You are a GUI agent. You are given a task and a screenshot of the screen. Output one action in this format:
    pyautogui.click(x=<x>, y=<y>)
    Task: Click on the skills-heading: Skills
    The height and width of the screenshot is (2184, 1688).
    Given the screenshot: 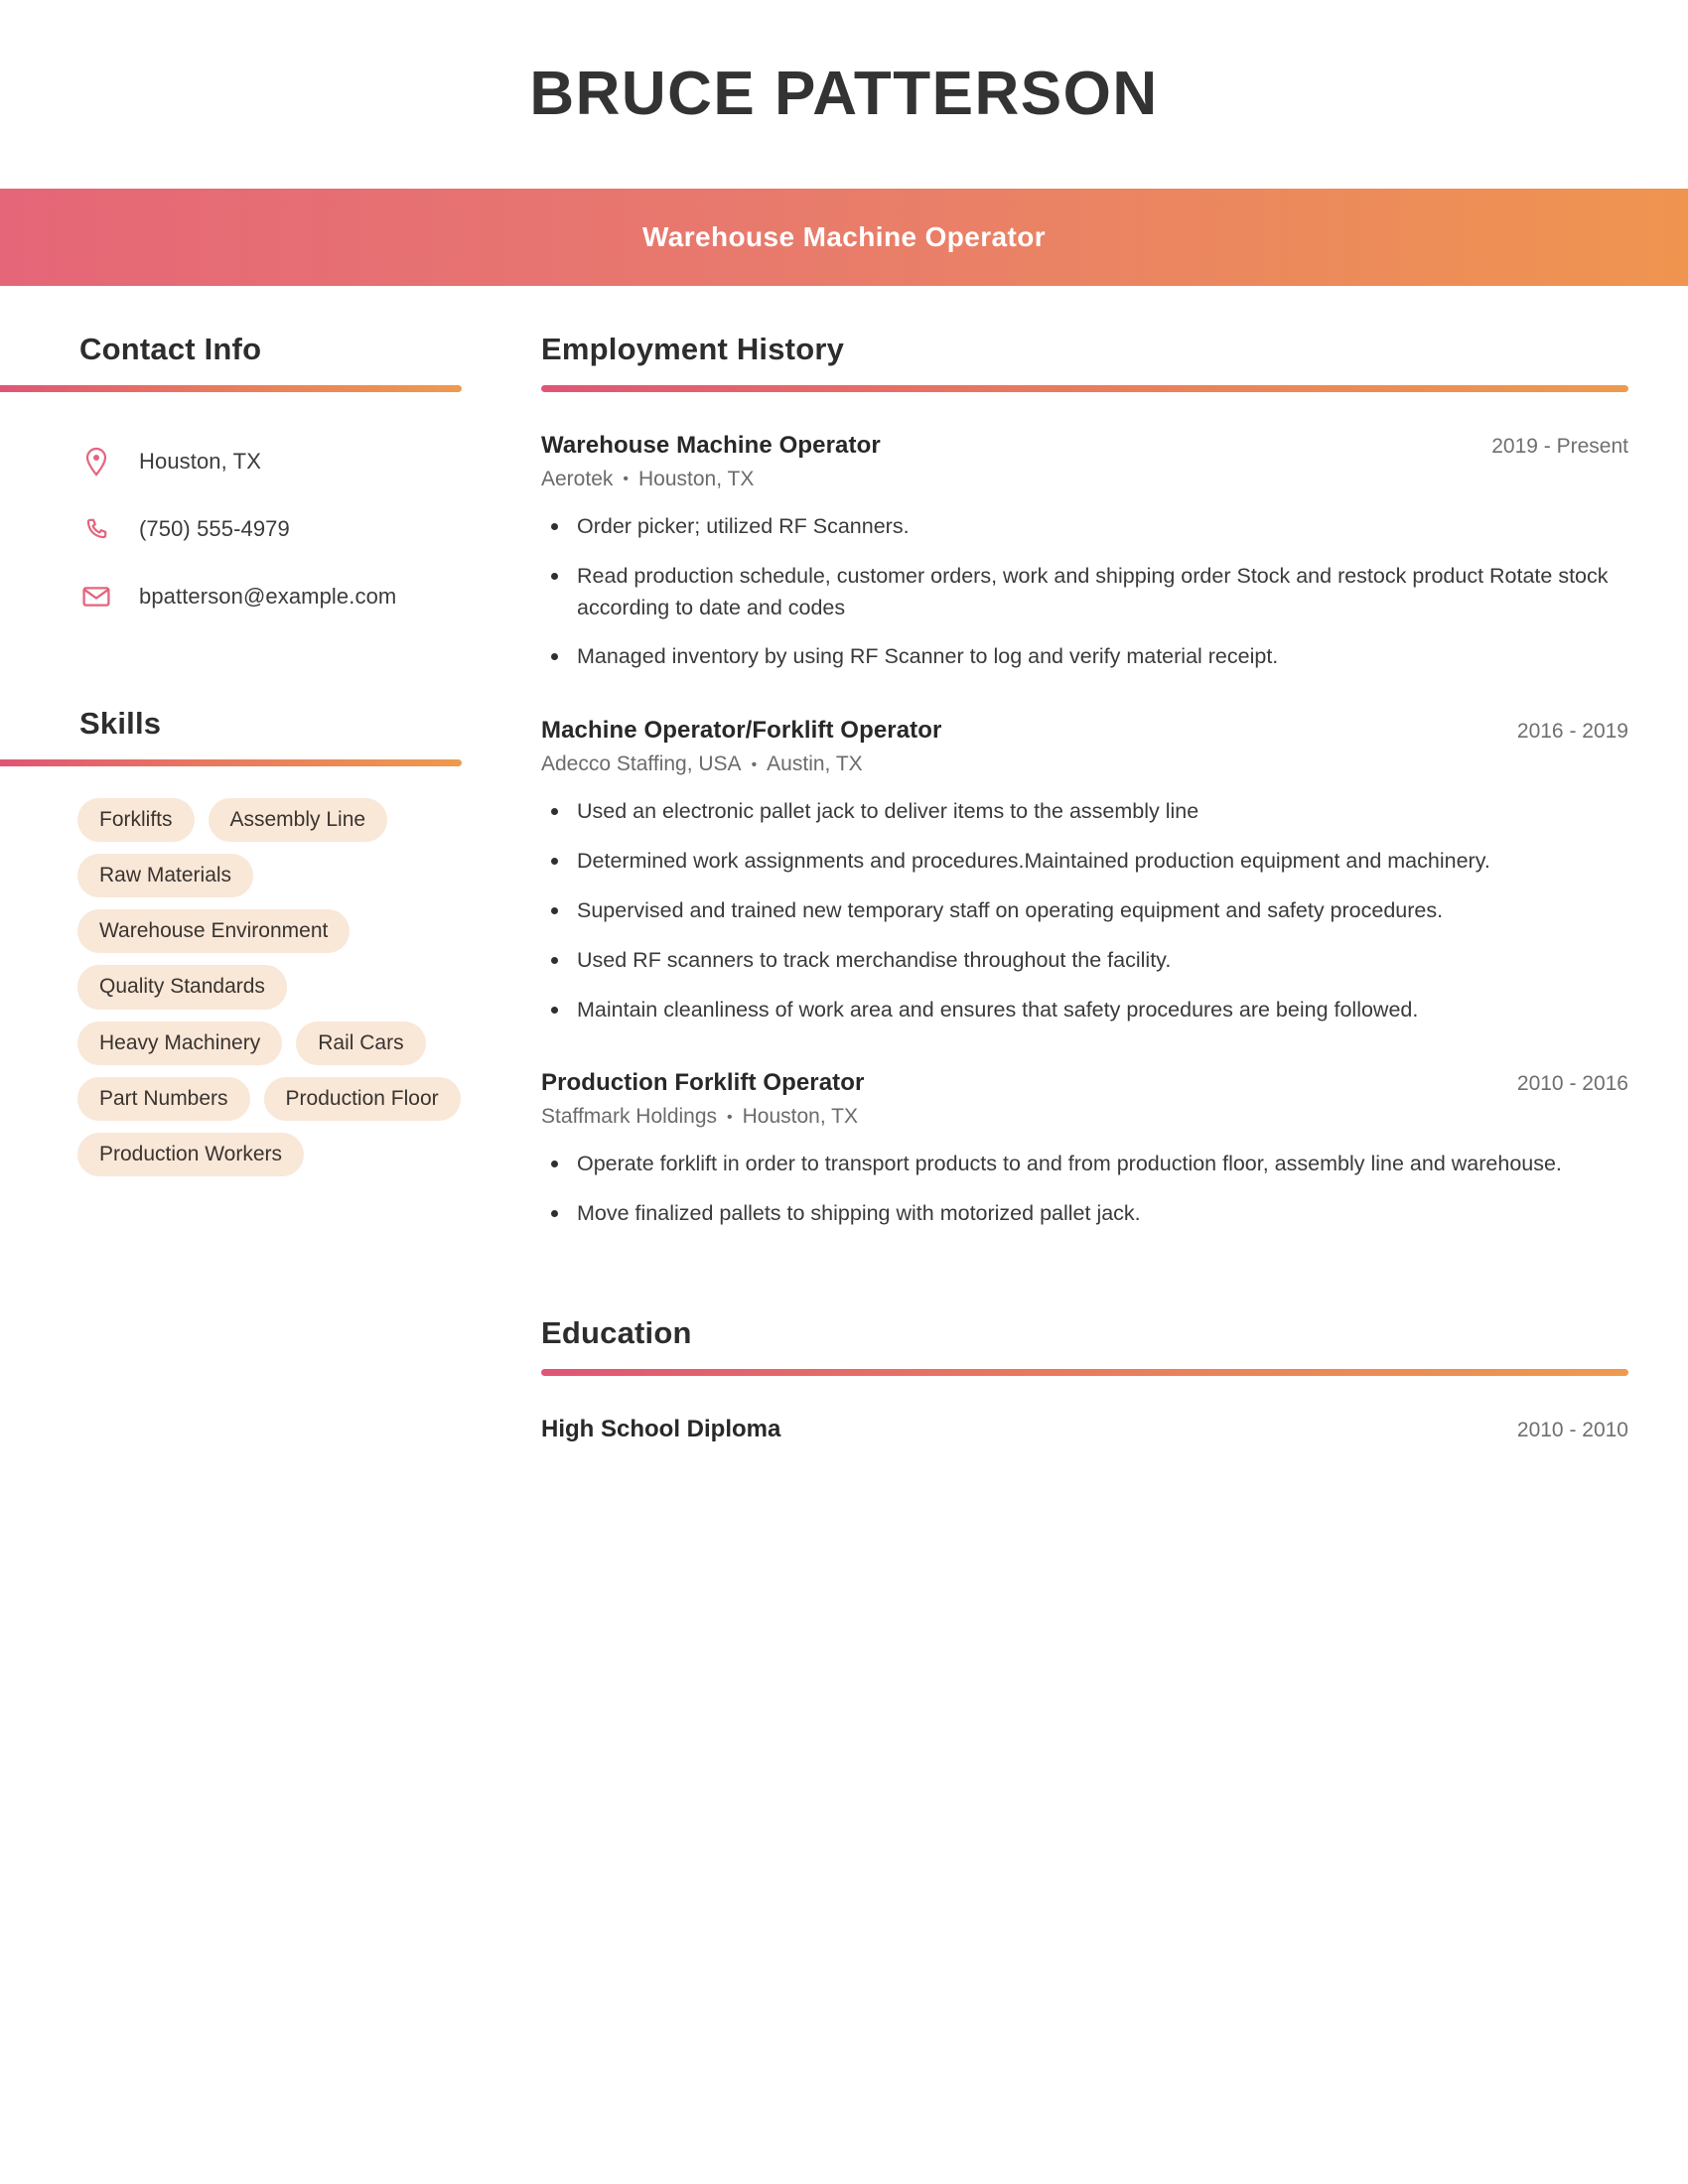 What is the action you would take?
    pyautogui.click(x=120, y=723)
    